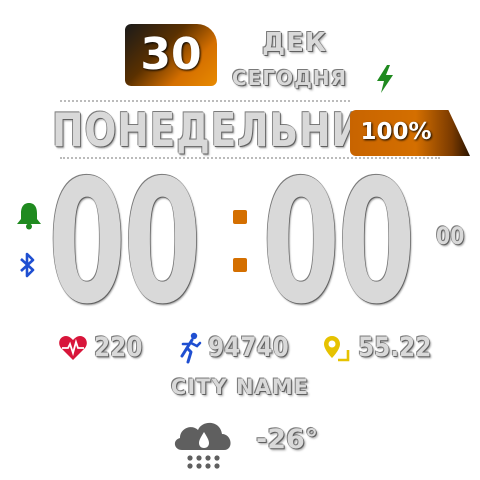 Image resolution: width=480 pixels, height=480 pixels. I want to click on bolt-icon, so click(385, 79).